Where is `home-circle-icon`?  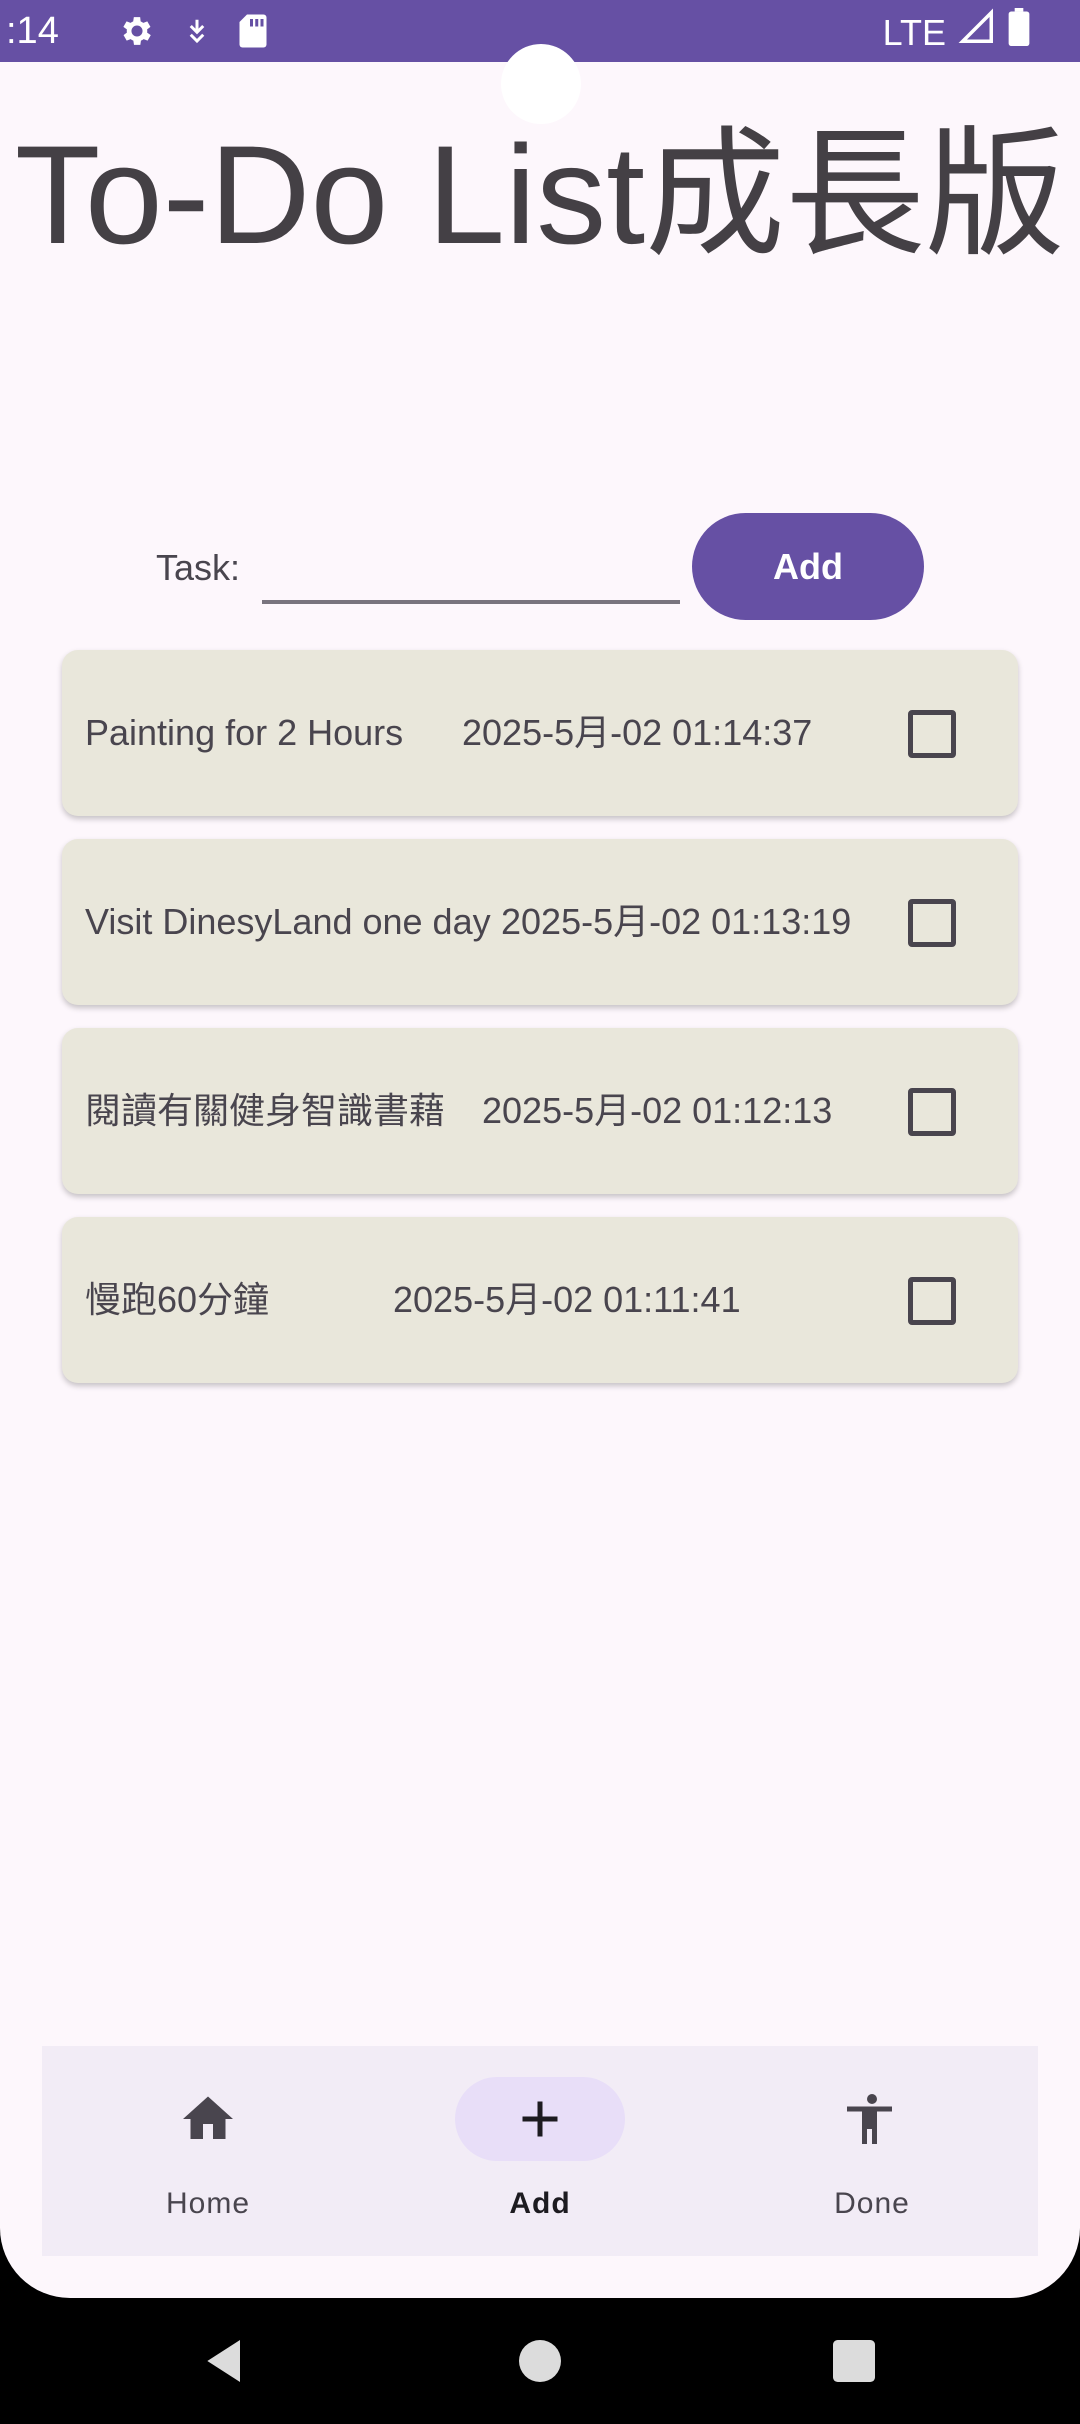 home-circle-icon is located at coordinates (540, 2361).